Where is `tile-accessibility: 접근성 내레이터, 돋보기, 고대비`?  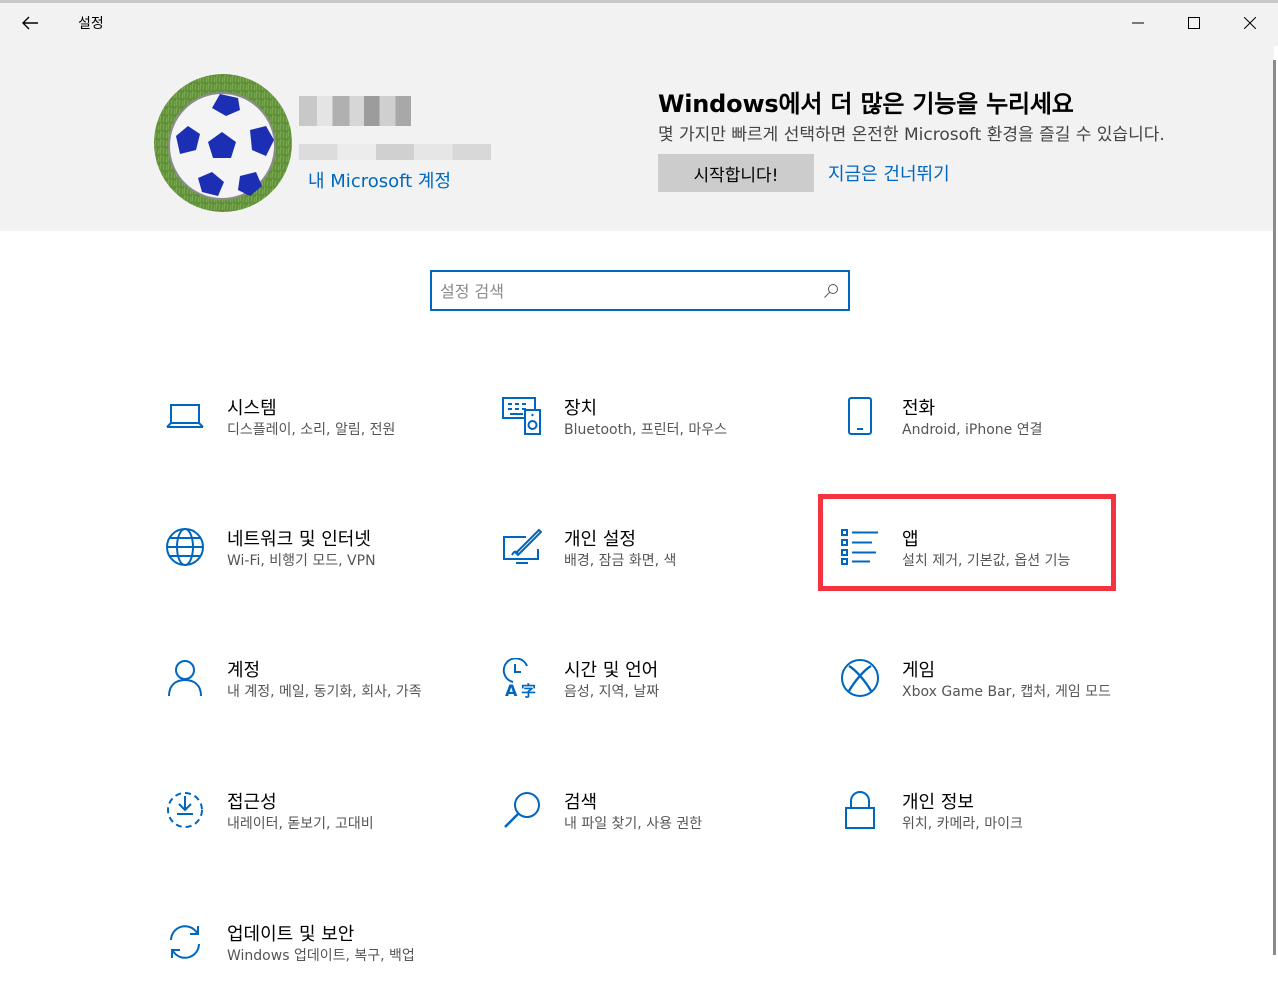 tile-accessibility: 접근성 내레이터, 돋보기, 고대비 is located at coordinates (308, 833).